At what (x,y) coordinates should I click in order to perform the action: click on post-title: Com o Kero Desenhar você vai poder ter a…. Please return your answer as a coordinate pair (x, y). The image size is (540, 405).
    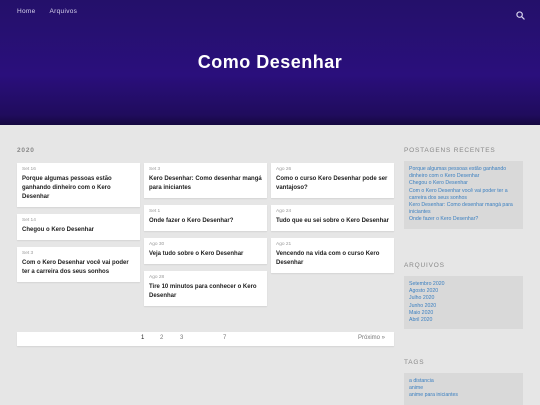
    Looking at the image, I should click on (78, 268).